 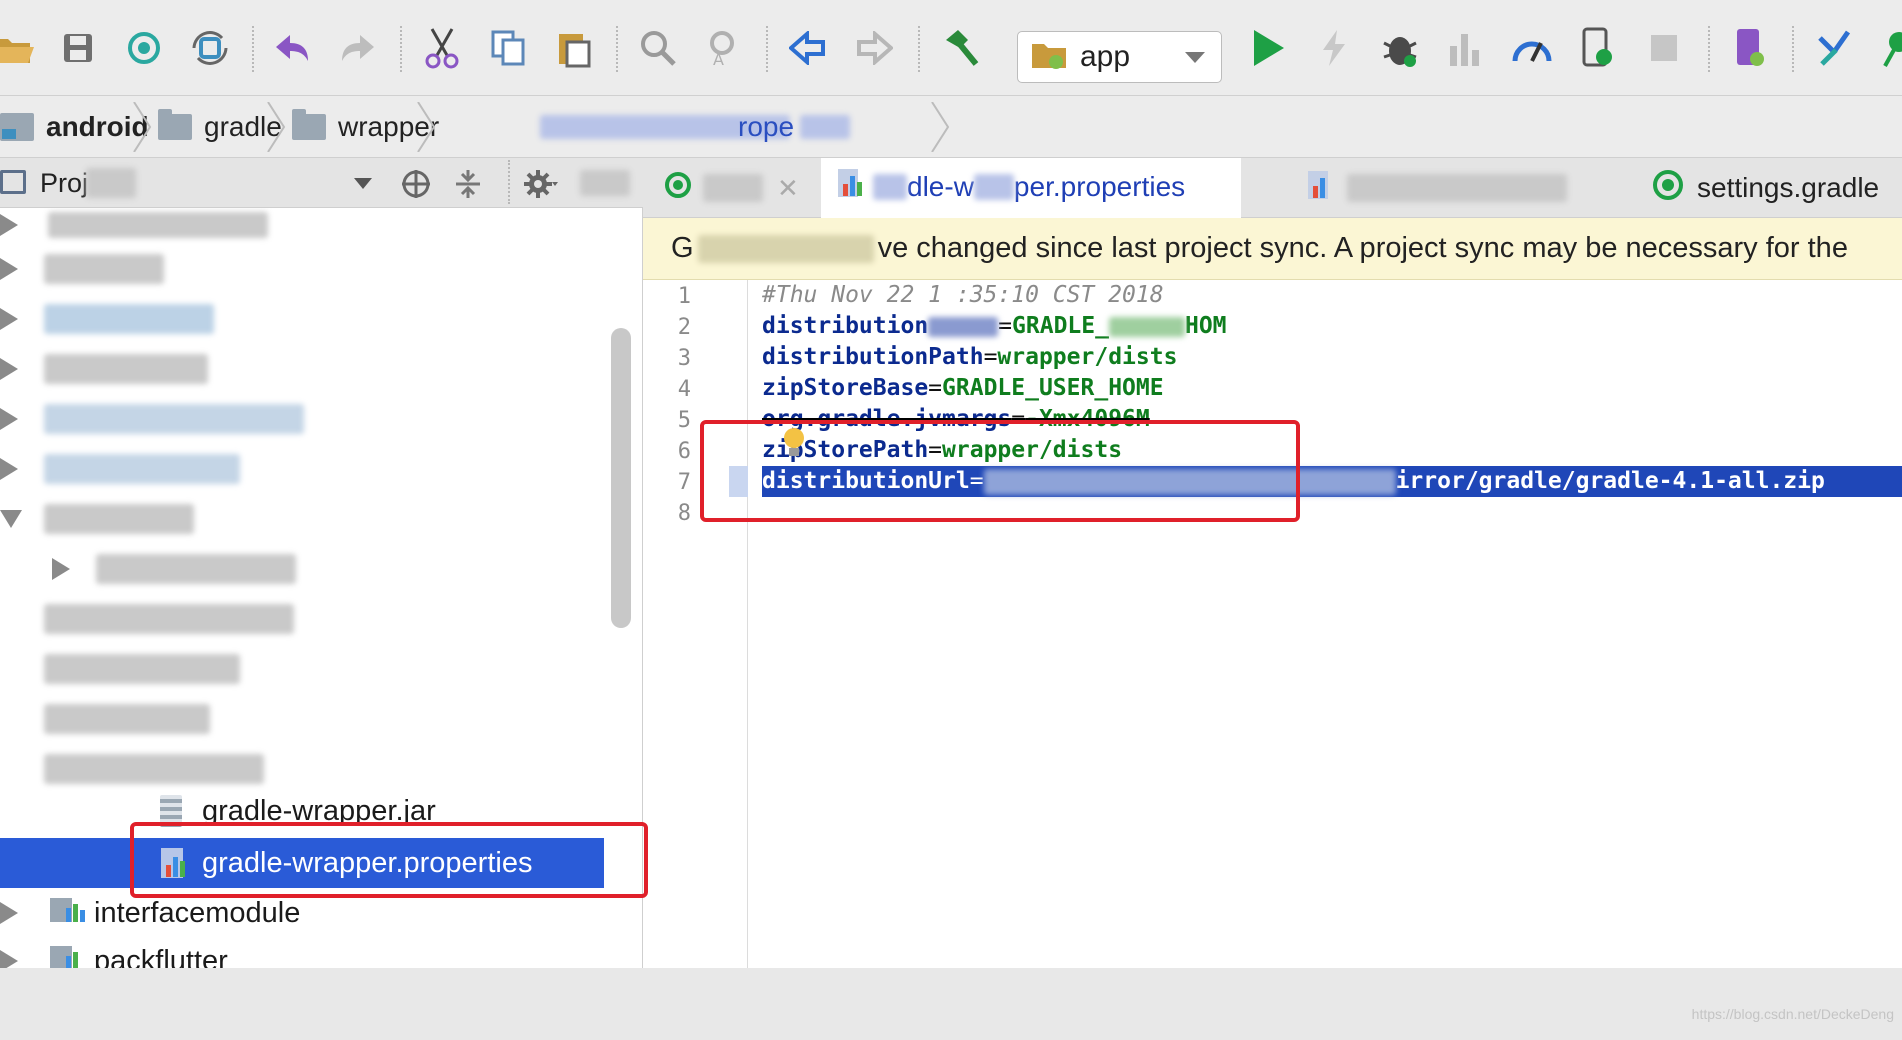 I want to click on sync-icon, so click(x=144, y=48).